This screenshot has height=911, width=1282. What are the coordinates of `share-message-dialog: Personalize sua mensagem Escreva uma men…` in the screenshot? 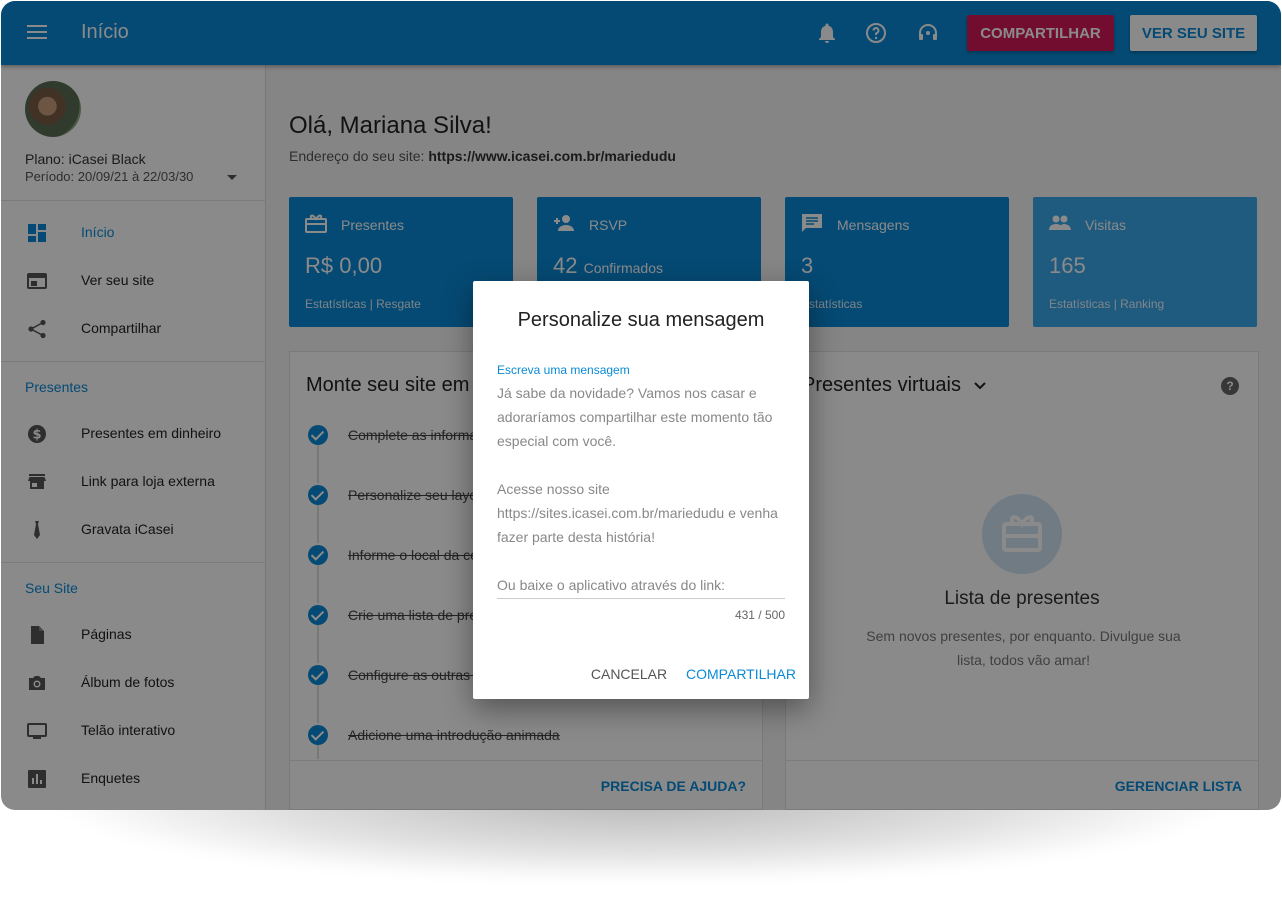 It's located at (641, 490).